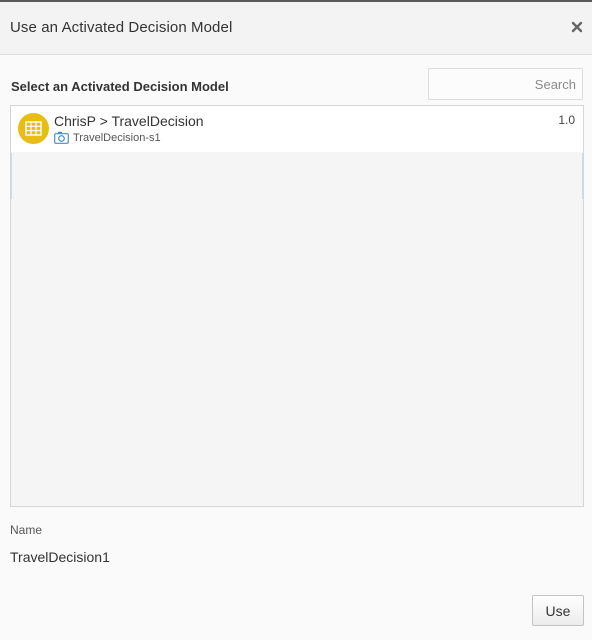  I want to click on snapshot-camera-icon, so click(61, 137).